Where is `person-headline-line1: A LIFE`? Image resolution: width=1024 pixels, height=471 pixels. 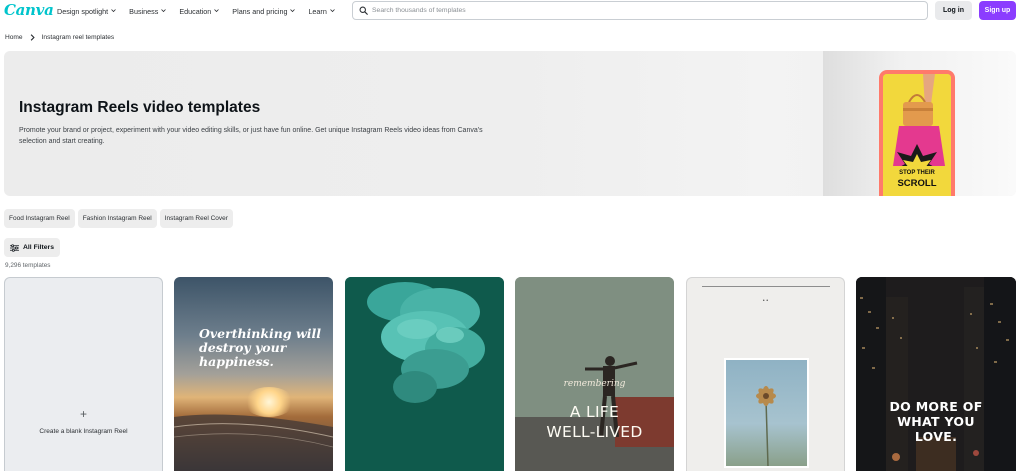 person-headline-line1: A LIFE is located at coordinates (594, 412).